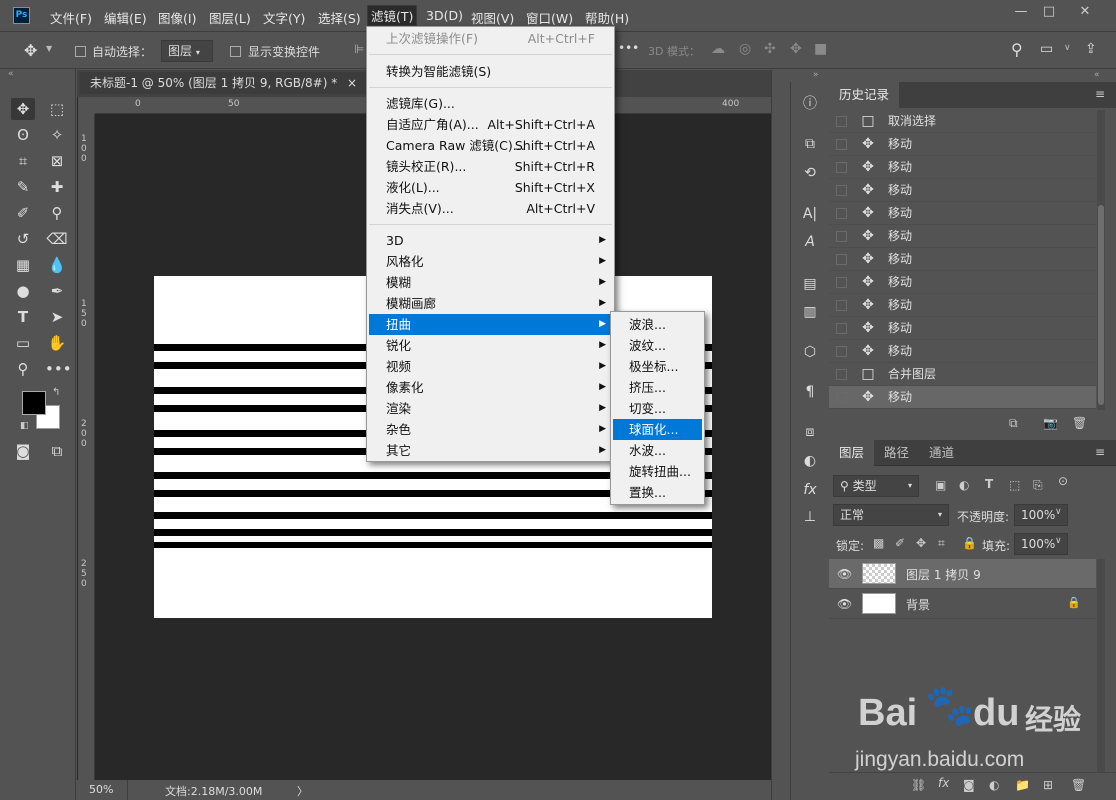 The image size is (1116, 800). Describe the element at coordinates (962, 374) in the screenshot. I see `history-entry: □ 合并图层` at that location.